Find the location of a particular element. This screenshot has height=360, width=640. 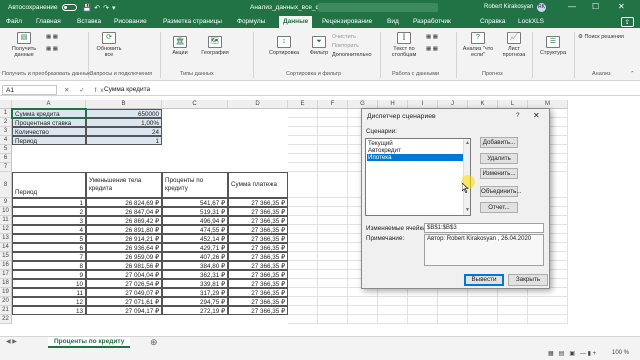

table-cell: 272,19 ₽ is located at coordinates (195, 310).